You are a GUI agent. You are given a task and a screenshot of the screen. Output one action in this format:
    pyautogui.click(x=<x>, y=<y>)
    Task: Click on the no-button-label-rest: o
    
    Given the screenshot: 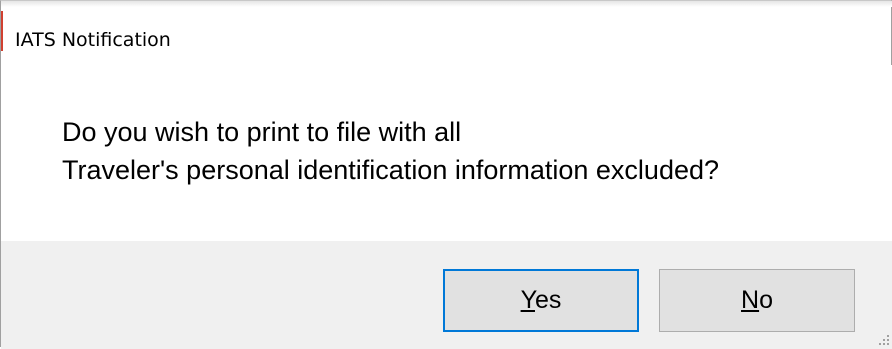 What is the action you would take?
    pyautogui.click(x=766, y=300)
    